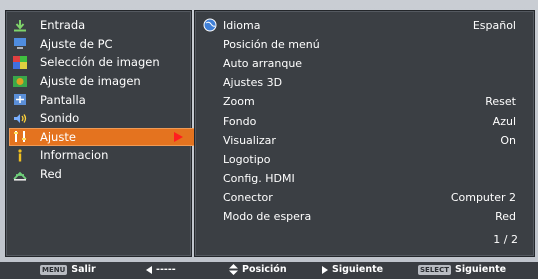 The image size is (538, 279). Describe the element at coordinates (248, 197) in the screenshot. I see `setting-label: Conector` at that location.